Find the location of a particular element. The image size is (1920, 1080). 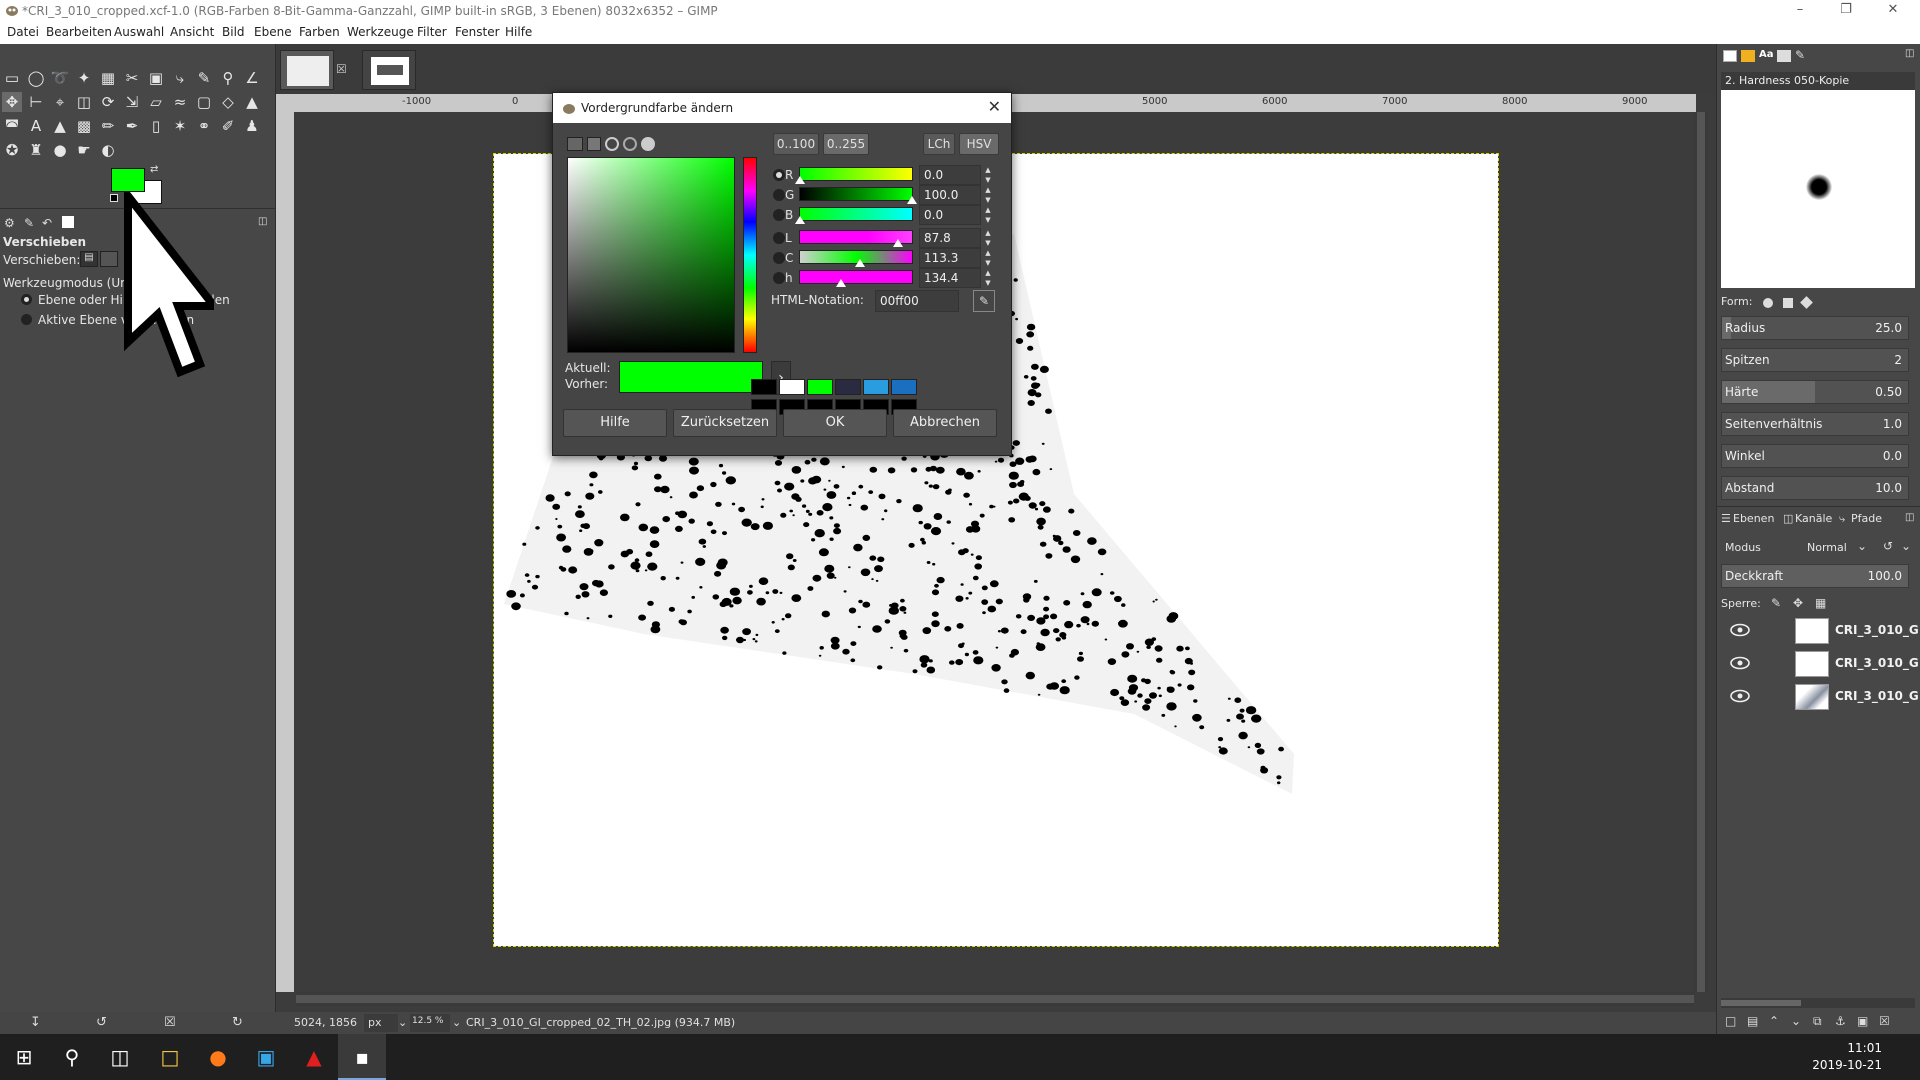

channel-value: 87.8 is located at coordinates (950, 238).